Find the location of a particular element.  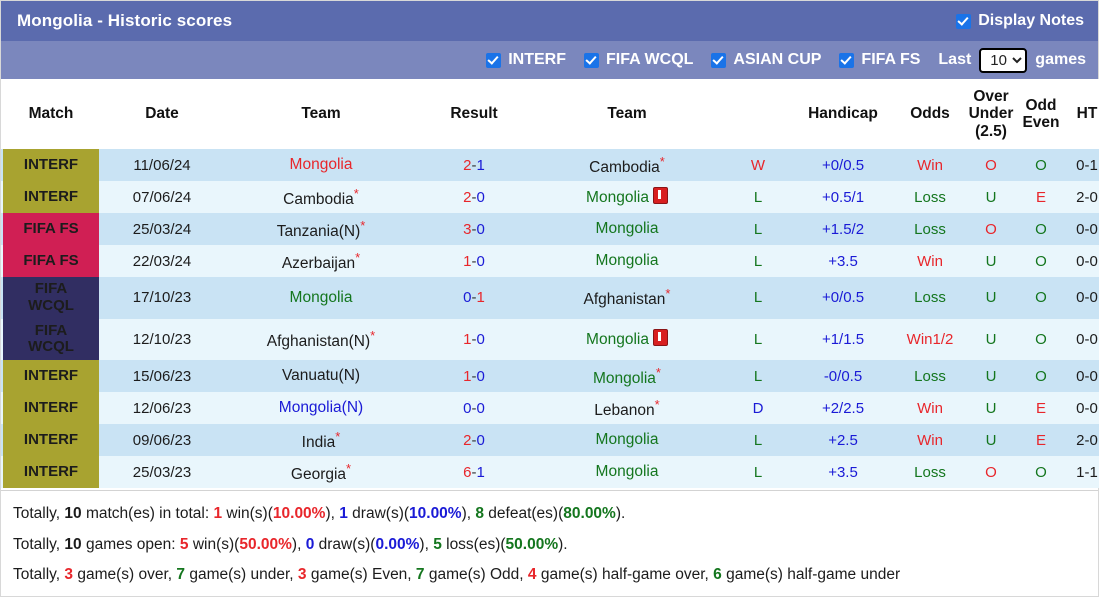

away-team: Afghanistan* is located at coordinates (627, 298).